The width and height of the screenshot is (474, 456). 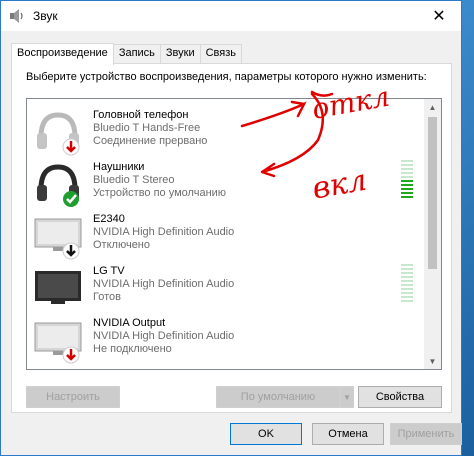 What do you see at coordinates (221, 54) in the screenshot?
I see `tab-communications: Связь` at bounding box center [221, 54].